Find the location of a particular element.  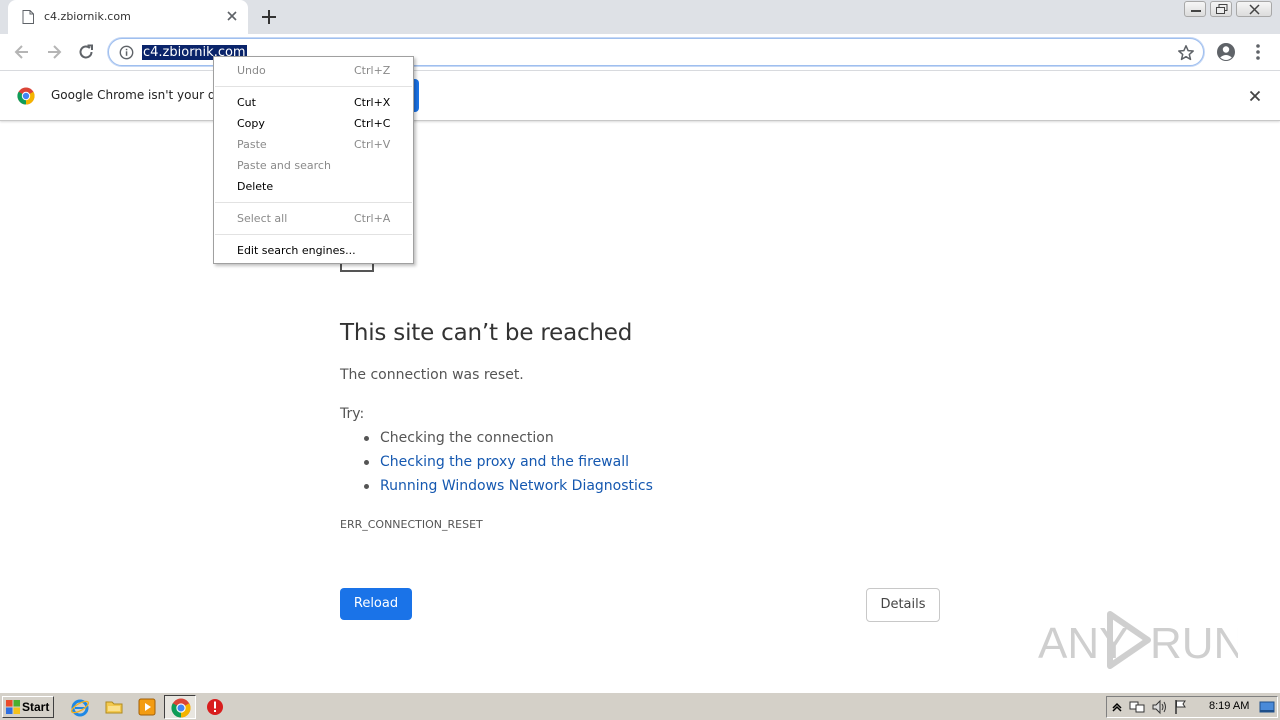

stop-icon is located at coordinates (215, 707).